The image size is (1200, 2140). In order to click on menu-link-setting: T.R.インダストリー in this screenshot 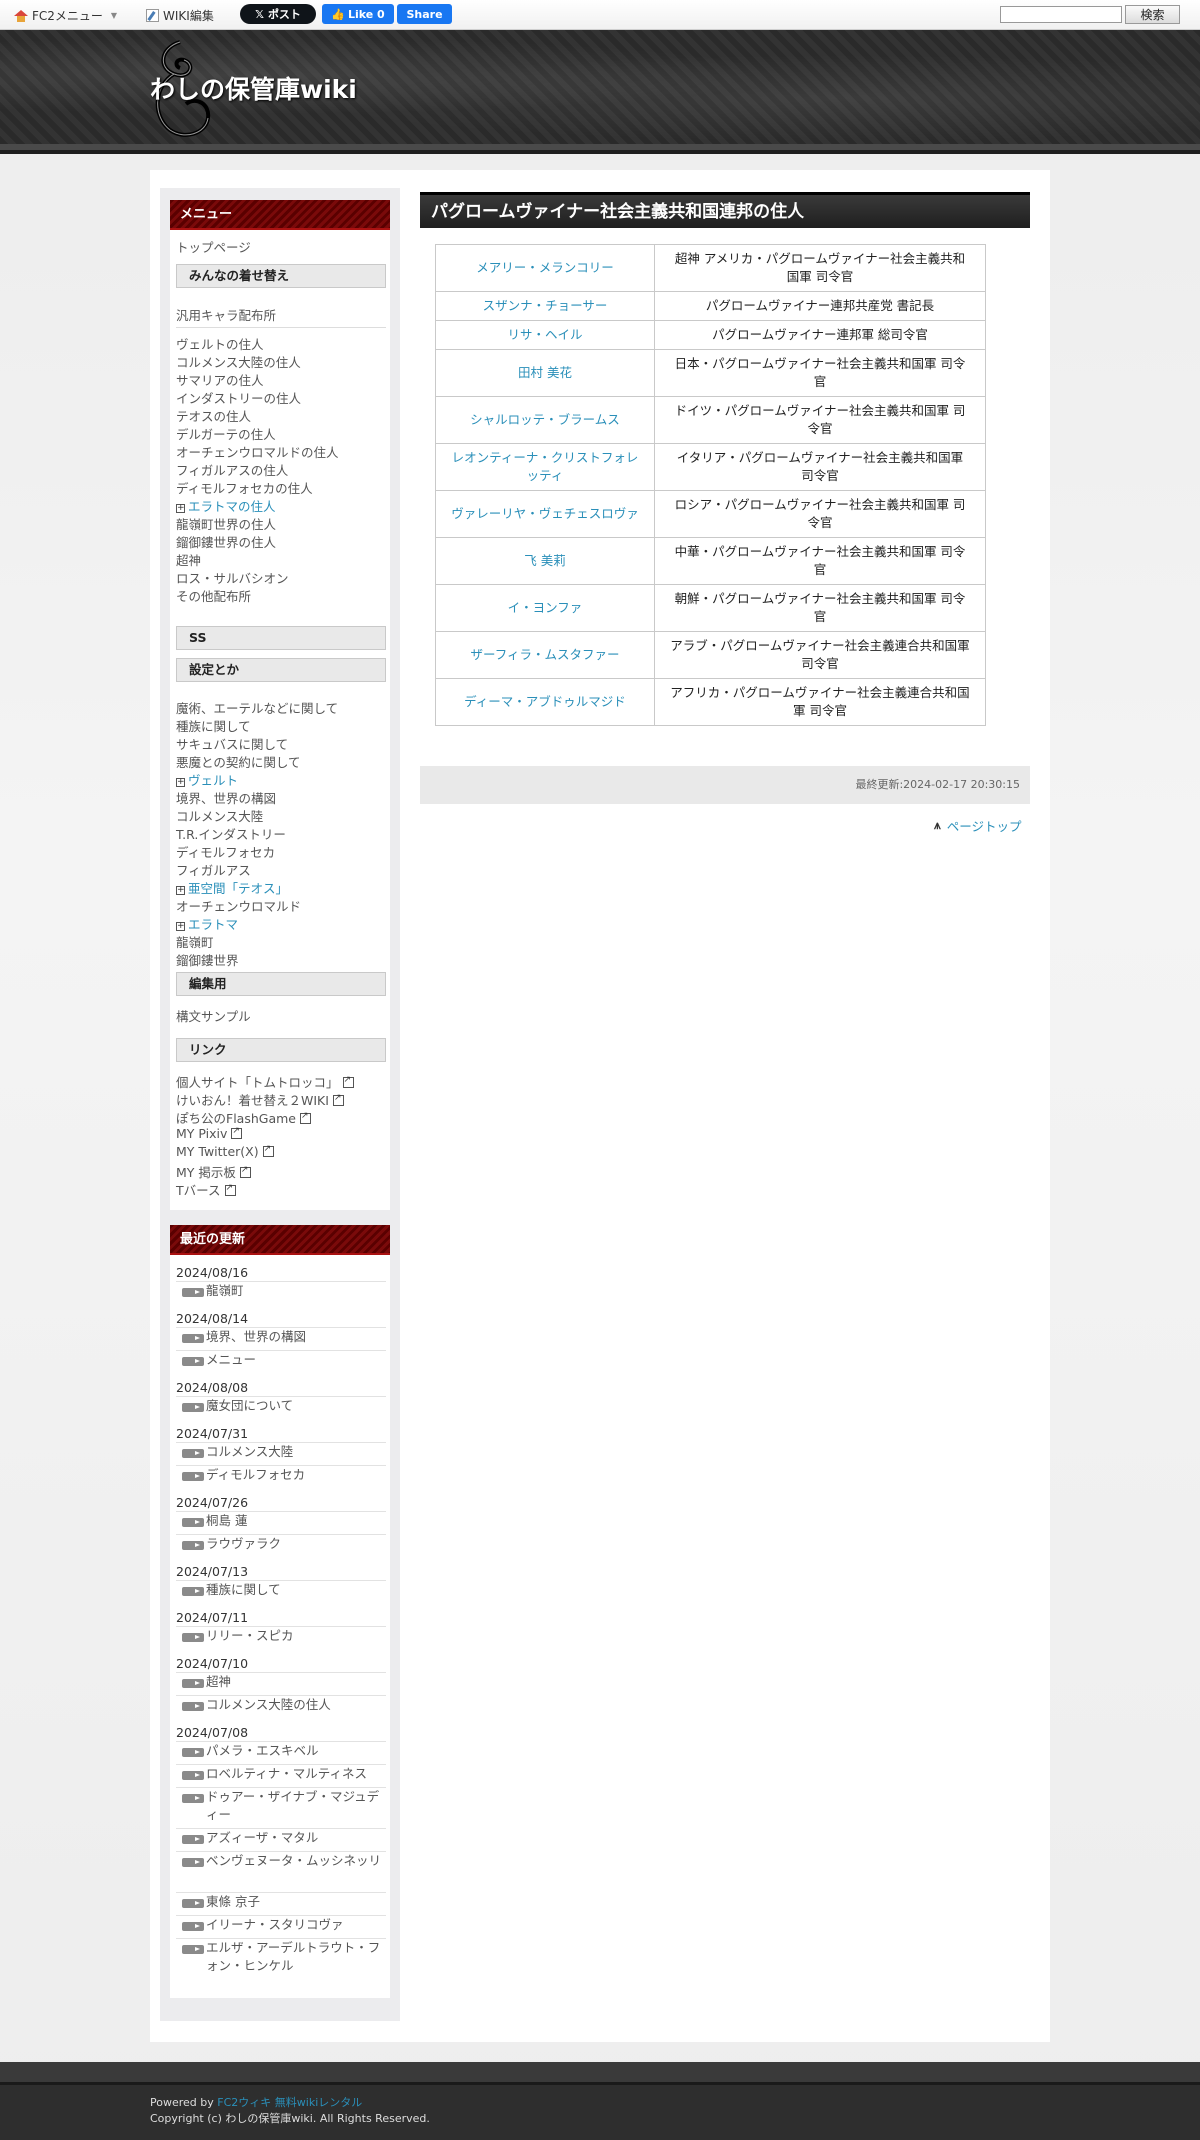, I will do `click(231, 833)`.